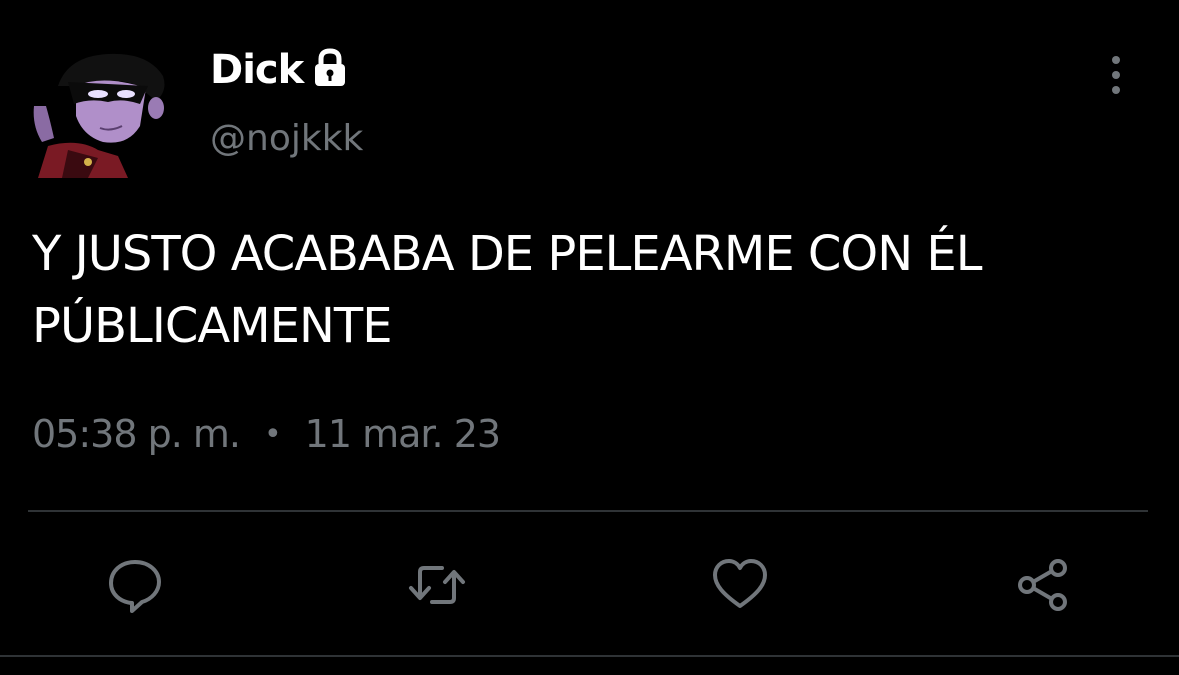 The height and width of the screenshot is (675, 1179). What do you see at coordinates (330, 68) in the screenshot?
I see `lock-icon` at bounding box center [330, 68].